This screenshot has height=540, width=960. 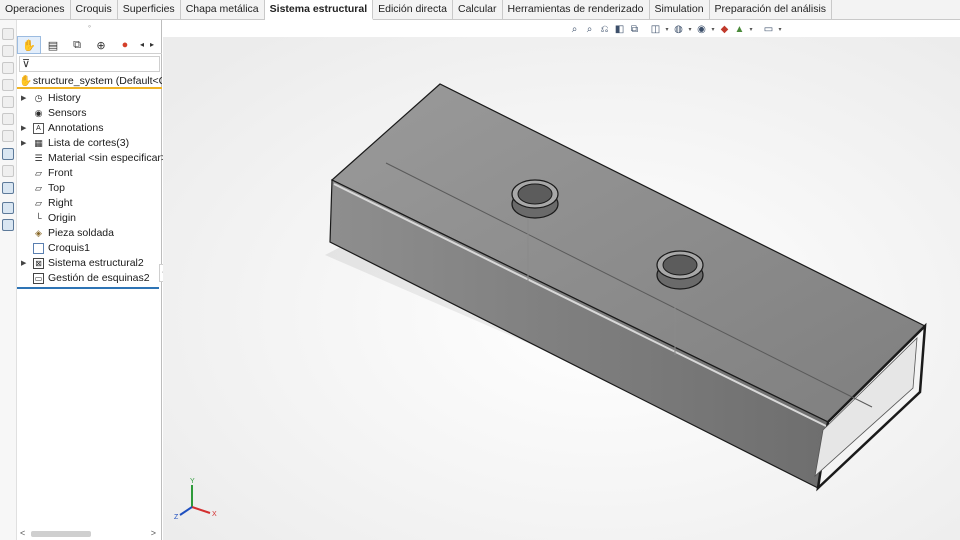 I want to click on tab-croquis: Croquis, so click(x=94, y=10).